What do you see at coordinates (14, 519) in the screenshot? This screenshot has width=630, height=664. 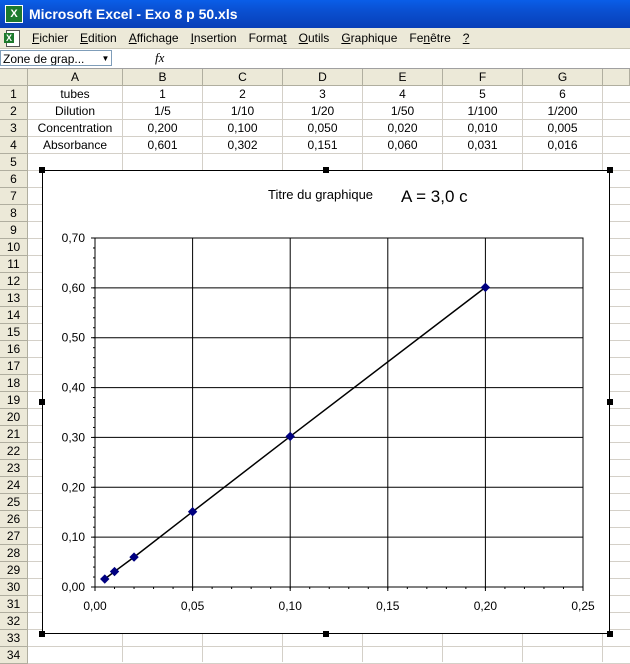 I see `row-header-26: 26` at bounding box center [14, 519].